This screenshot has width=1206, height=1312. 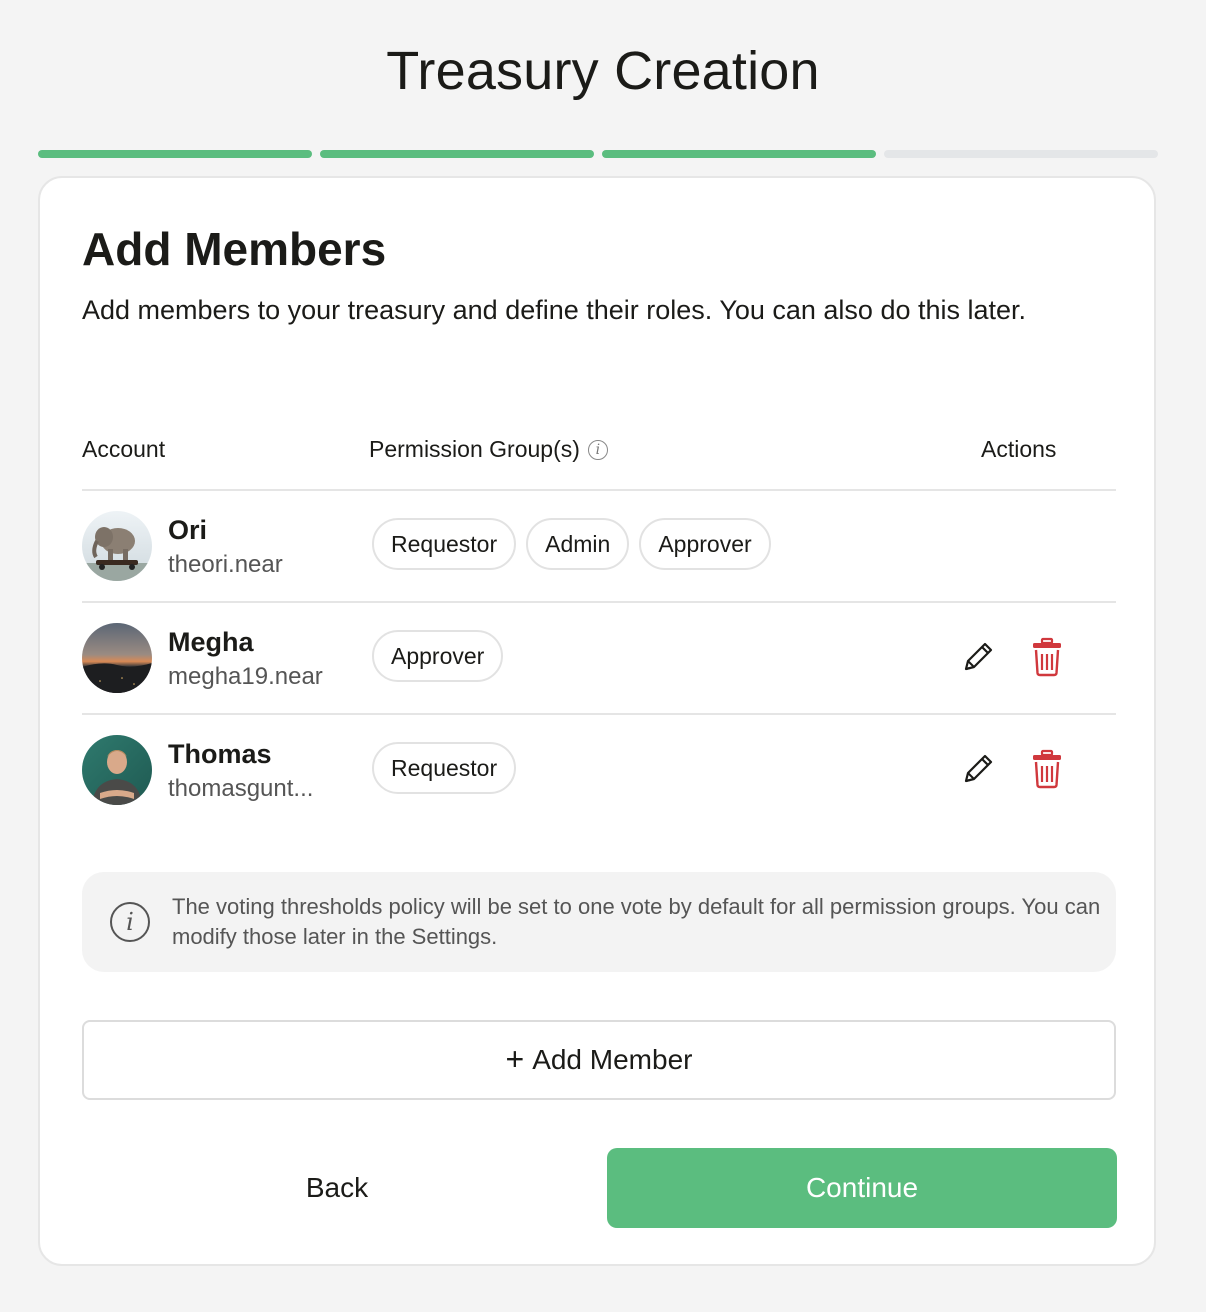 I want to click on member-account: theori.near, so click(x=225, y=564).